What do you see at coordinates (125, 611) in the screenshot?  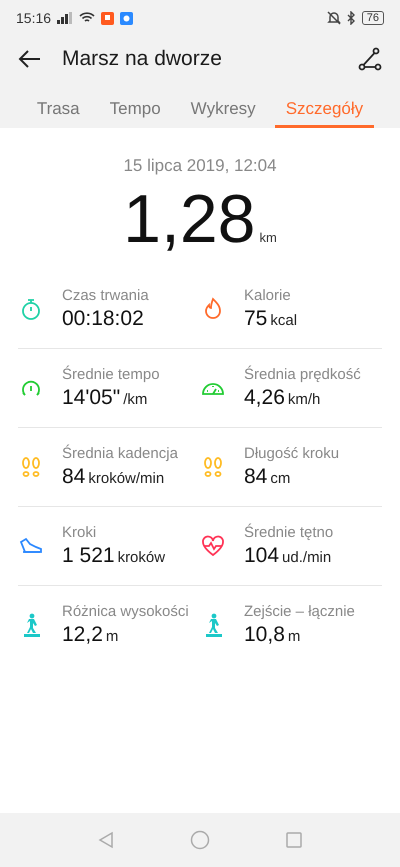 I see `stat-label: Różnica wysokości` at bounding box center [125, 611].